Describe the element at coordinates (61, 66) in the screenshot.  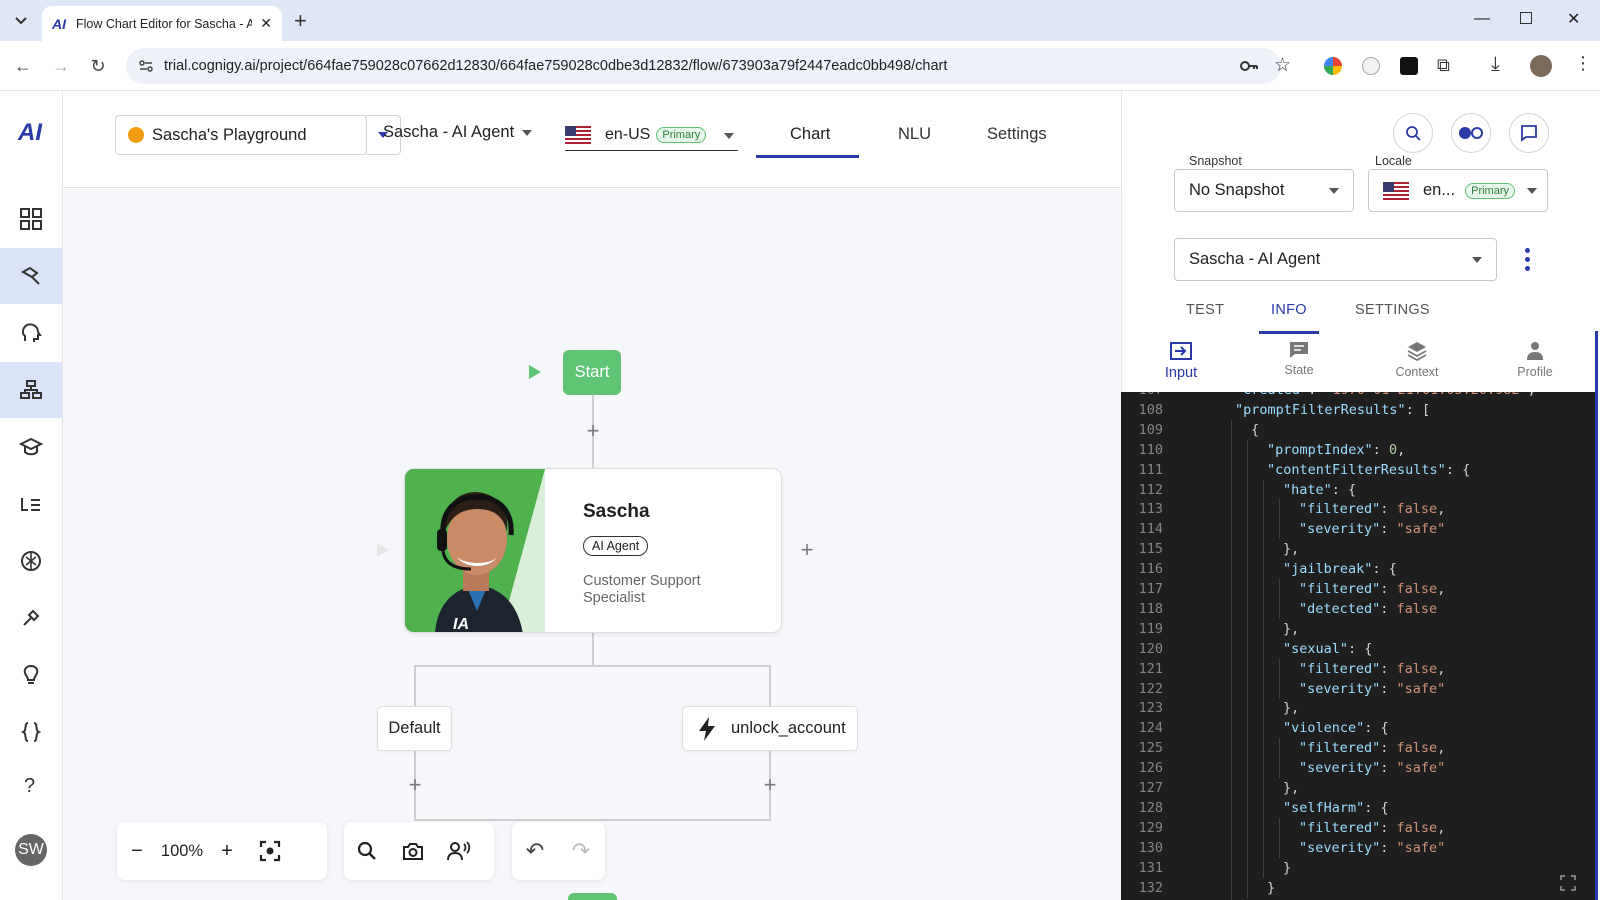
I see `forward-button: →` at that location.